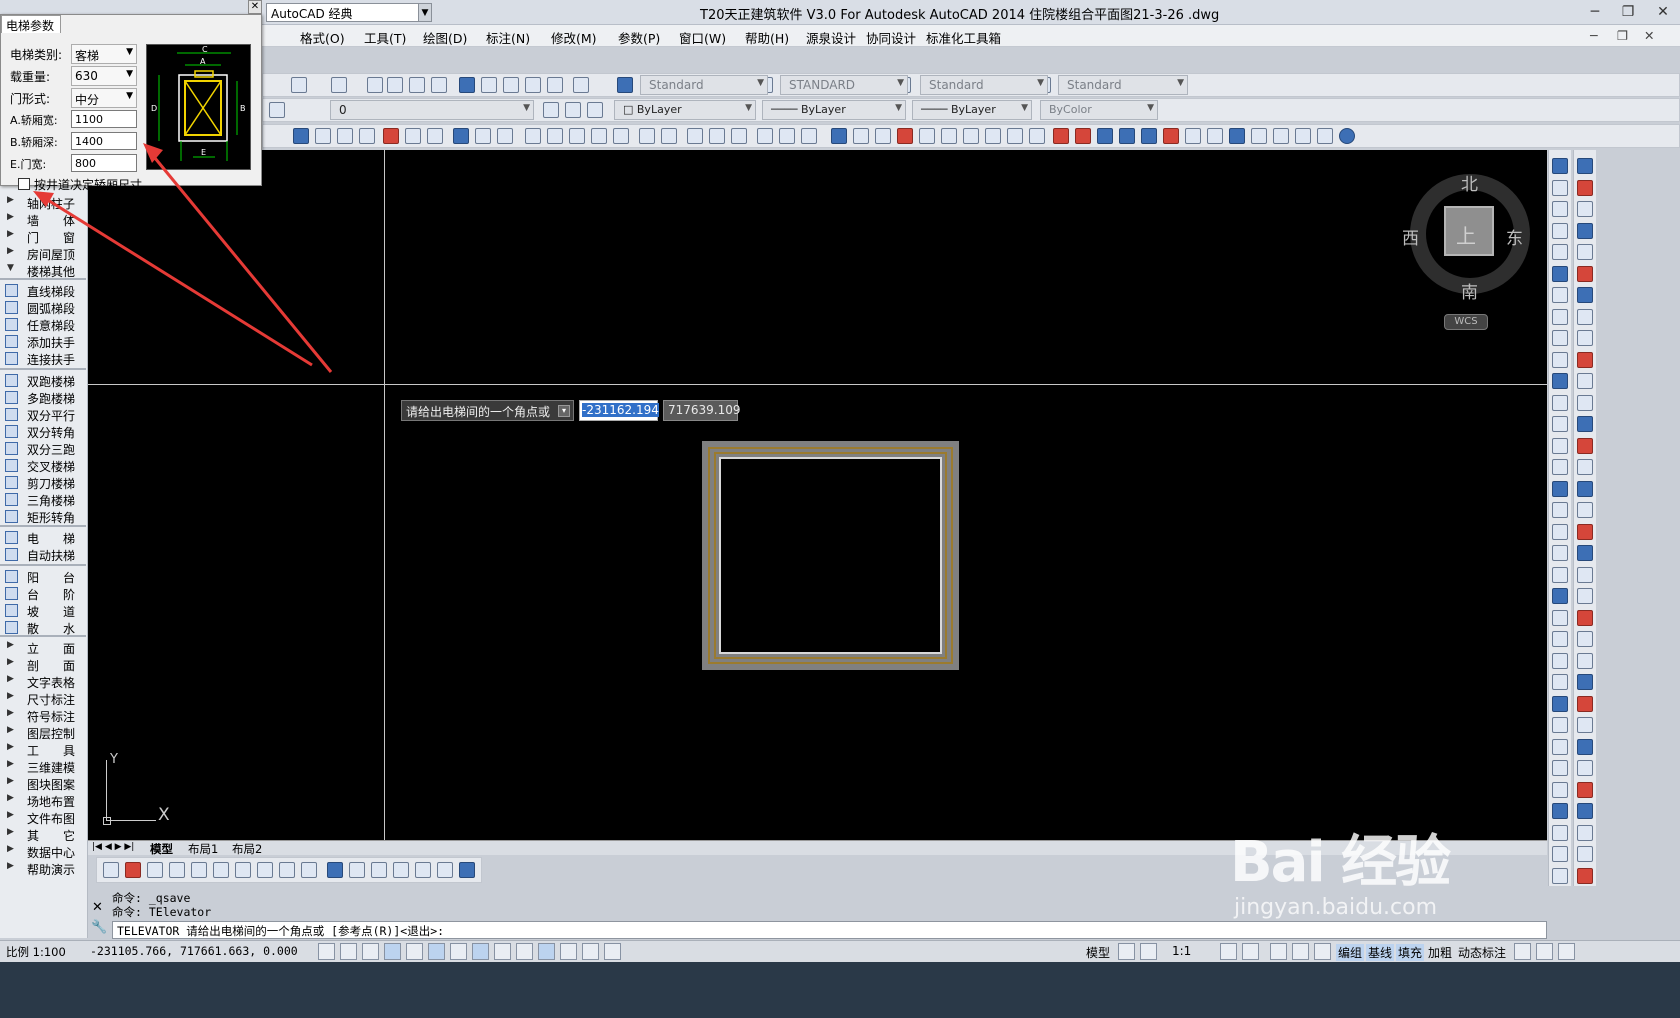 Image resolution: width=1680 pixels, height=1018 pixels. Describe the element at coordinates (458, 951) in the screenshot. I see `3d-osnap-icon` at that location.